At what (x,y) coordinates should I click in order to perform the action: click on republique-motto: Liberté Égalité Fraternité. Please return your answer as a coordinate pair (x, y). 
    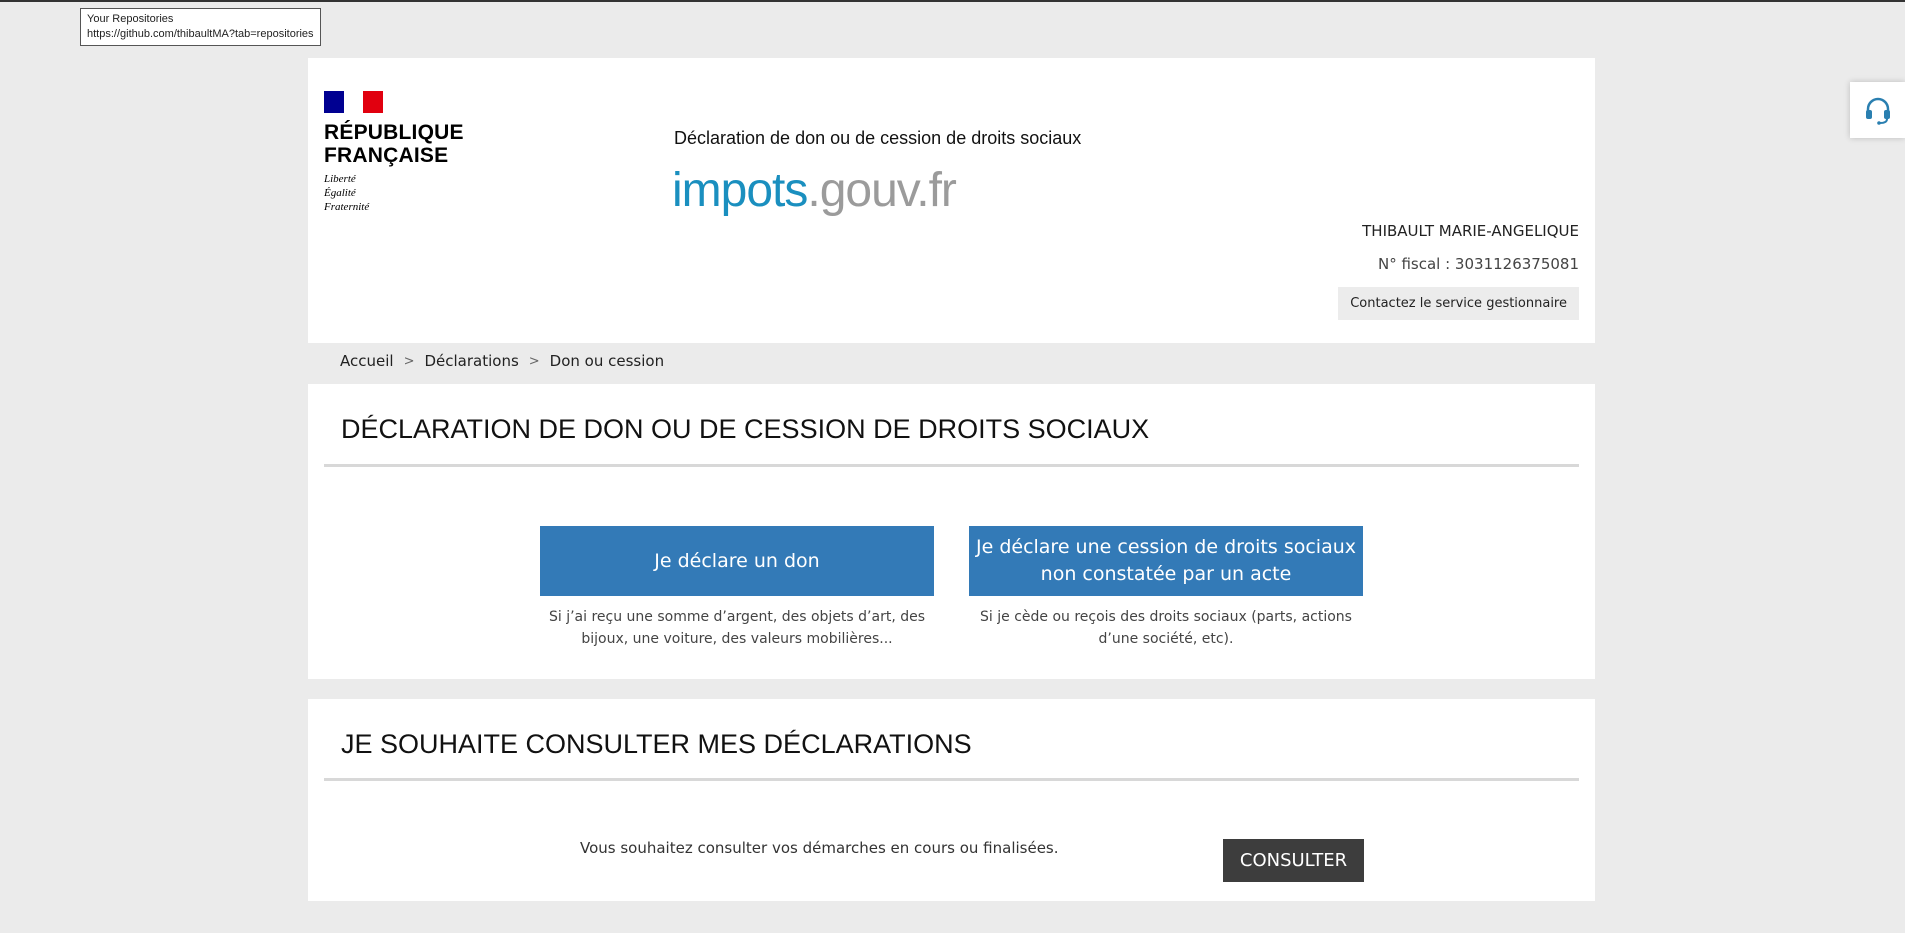
    Looking at the image, I should click on (347, 193).